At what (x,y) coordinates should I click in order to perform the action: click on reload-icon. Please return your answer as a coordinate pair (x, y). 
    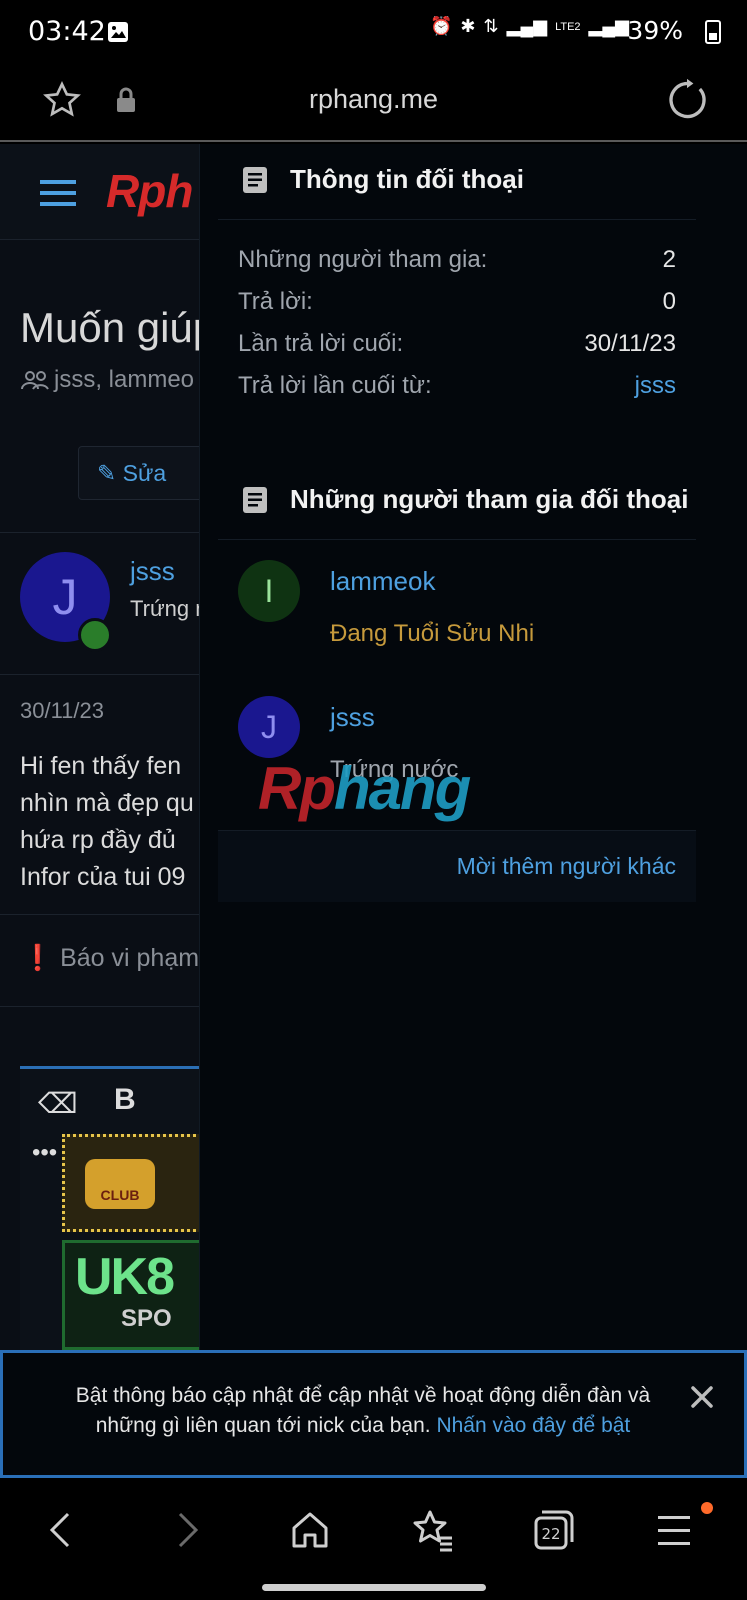
    Looking at the image, I should click on (687, 100).